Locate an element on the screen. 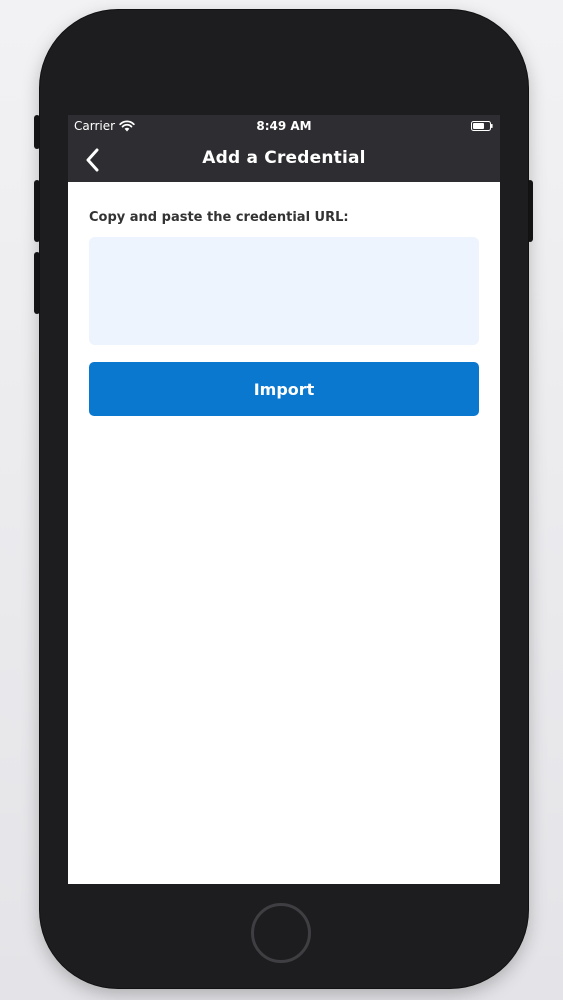  status-bar: Carrier 8:49 AM is located at coordinates (284, 126).